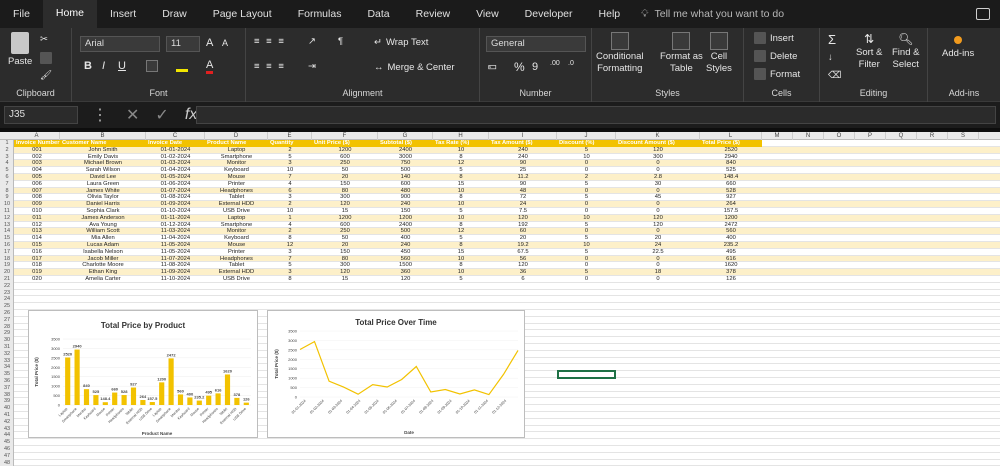 This screenshot has height=473, width=1000. Describe the element at coordinates (731, 279) in the screenshot. I see `table-cell: 126` at that location.